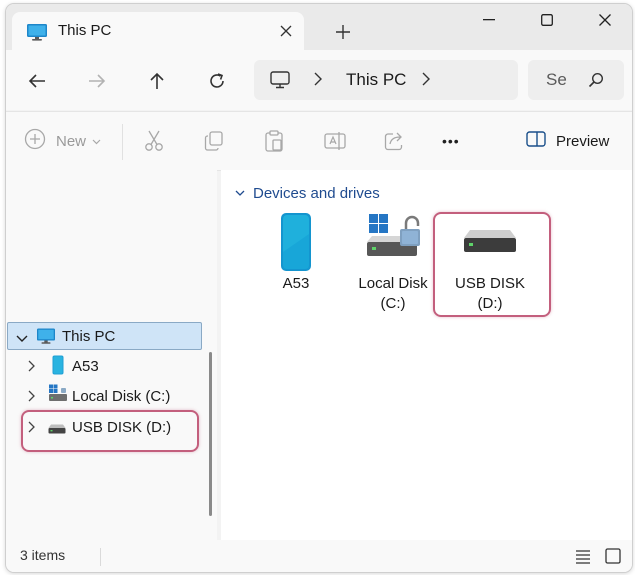 The height and width of the screenshot is (575, 635). What do you see at coordinates (58, 395) in the screenshot?
I see `windows-drive-icon` at bounding box center [58, 395].